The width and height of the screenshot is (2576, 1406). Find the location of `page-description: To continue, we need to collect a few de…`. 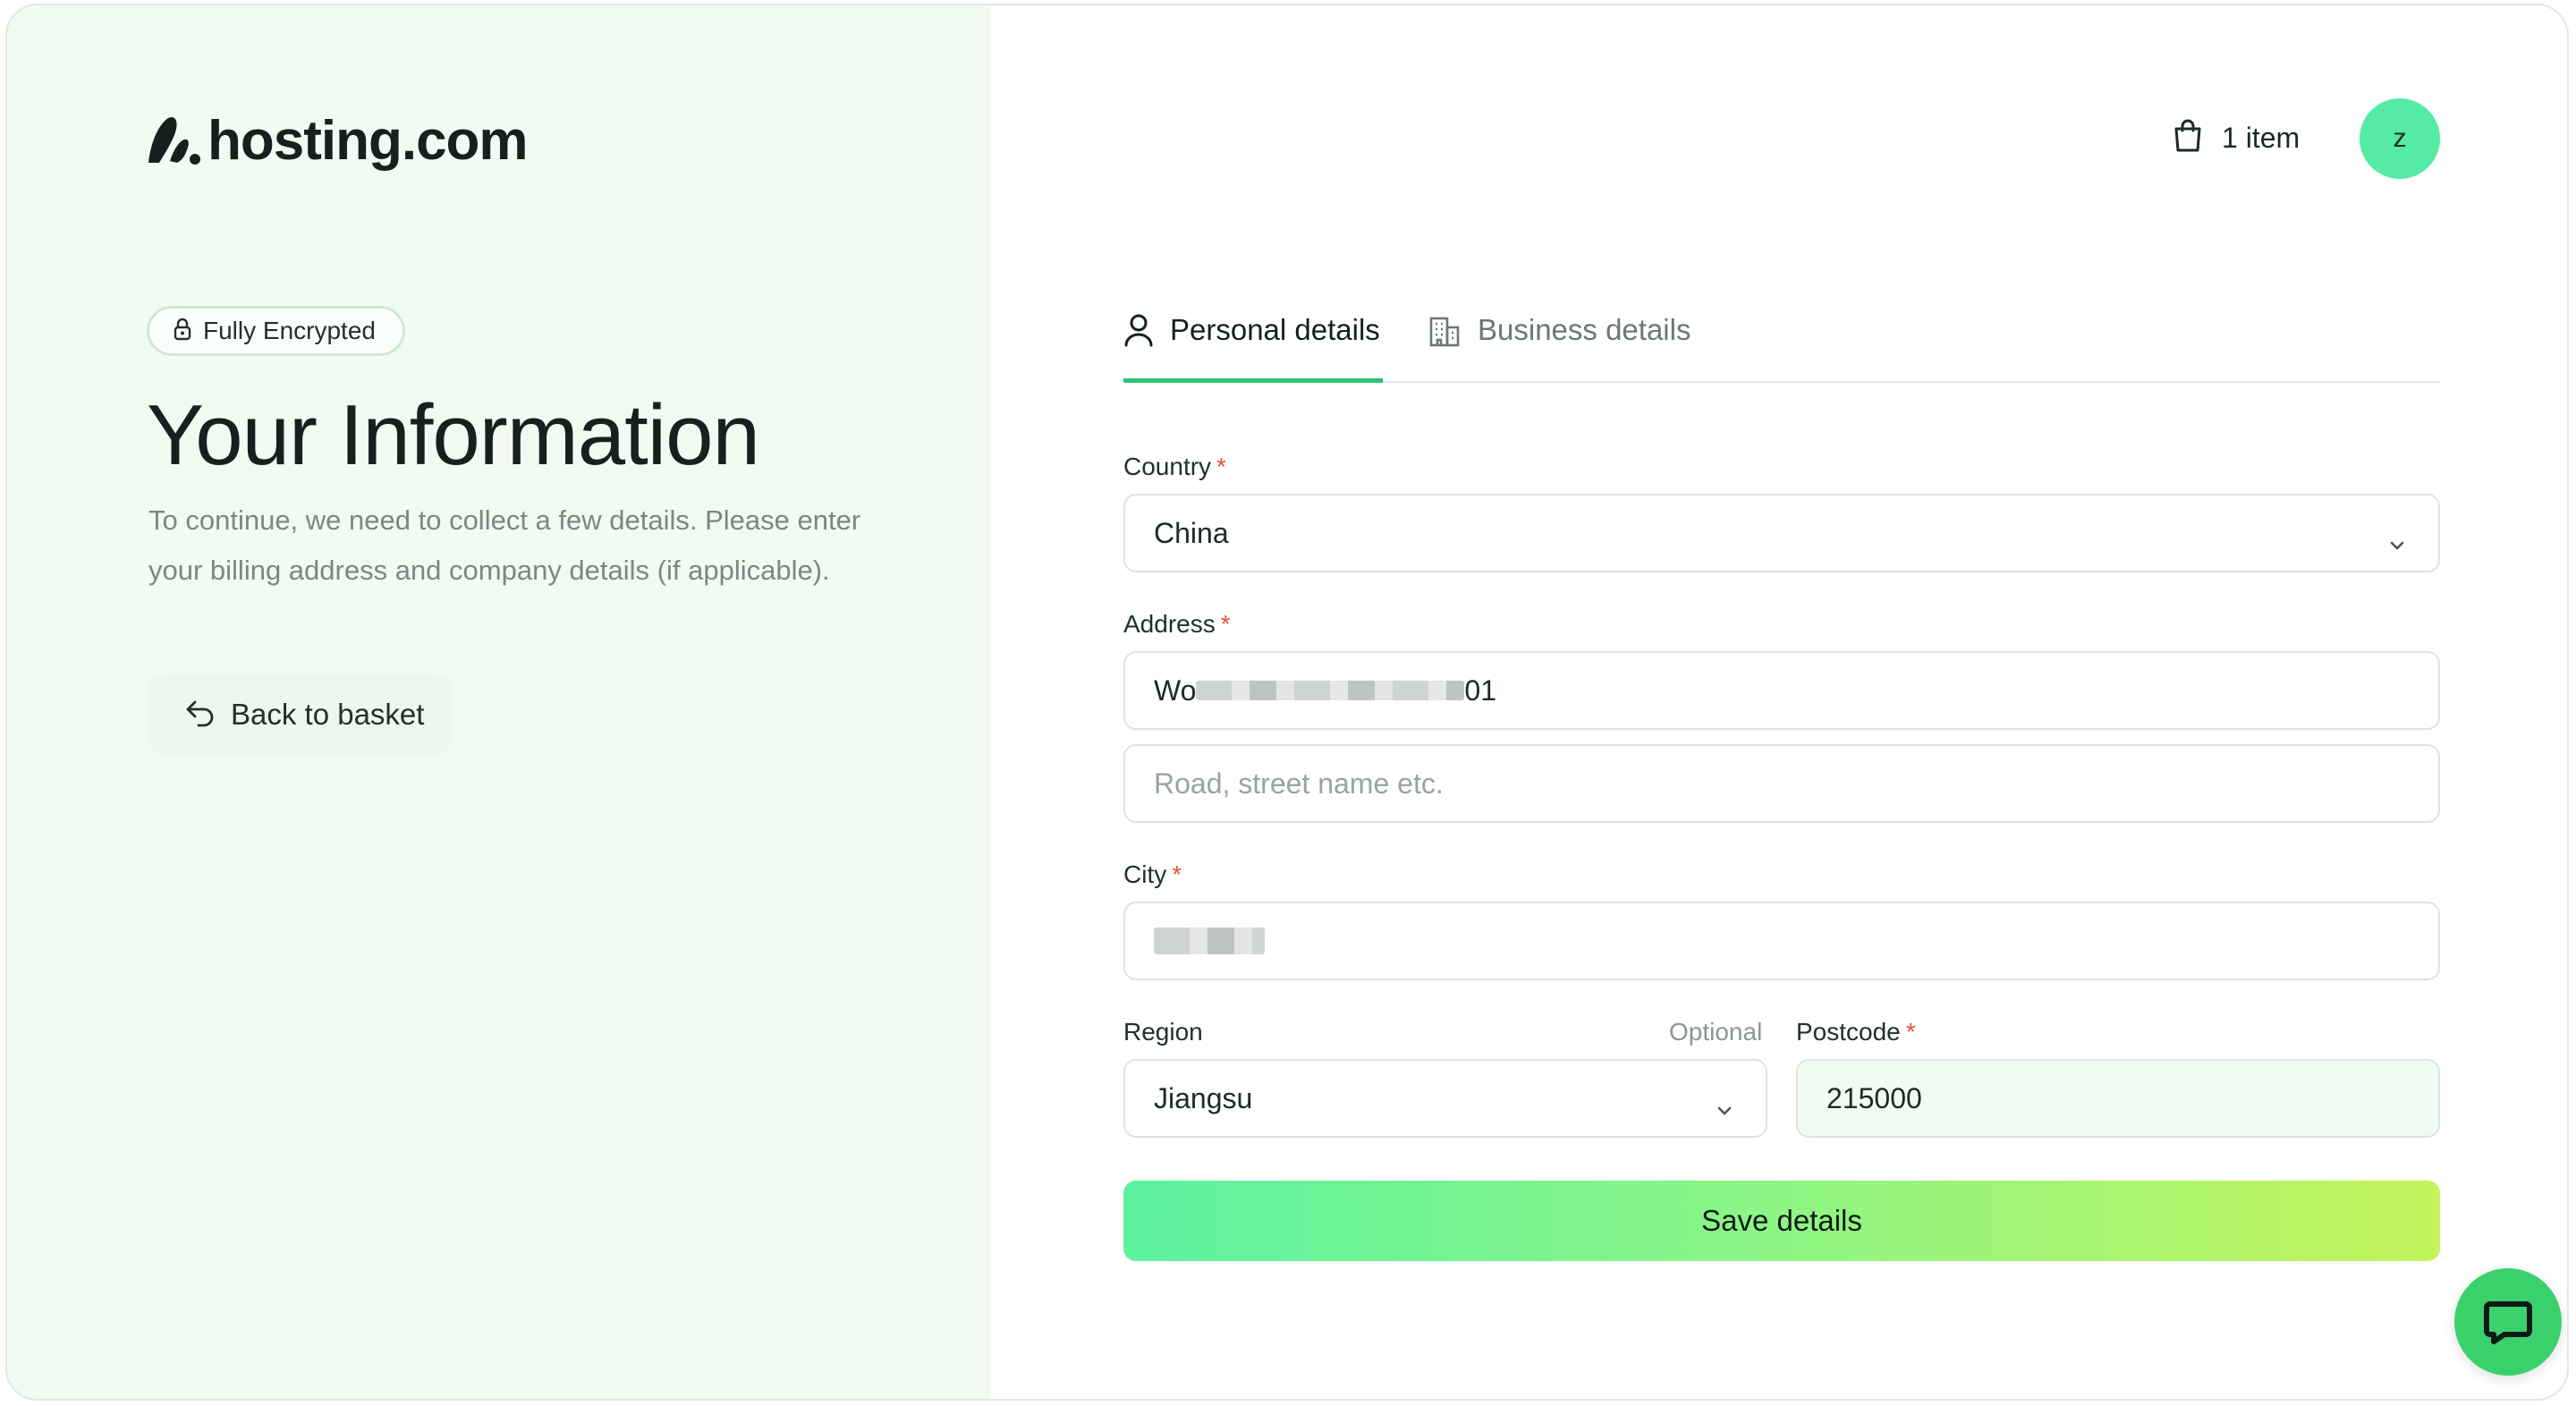

page-description: To continue, we need to collect a few de… is located at coordinates (504, 545).